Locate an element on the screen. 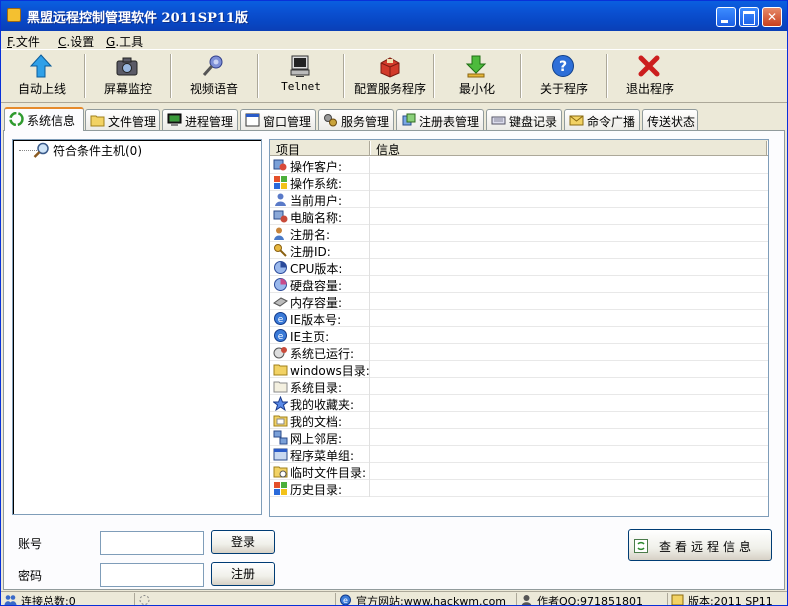  video-voice-button: 视频语音 is located at coordinates (214, 76).